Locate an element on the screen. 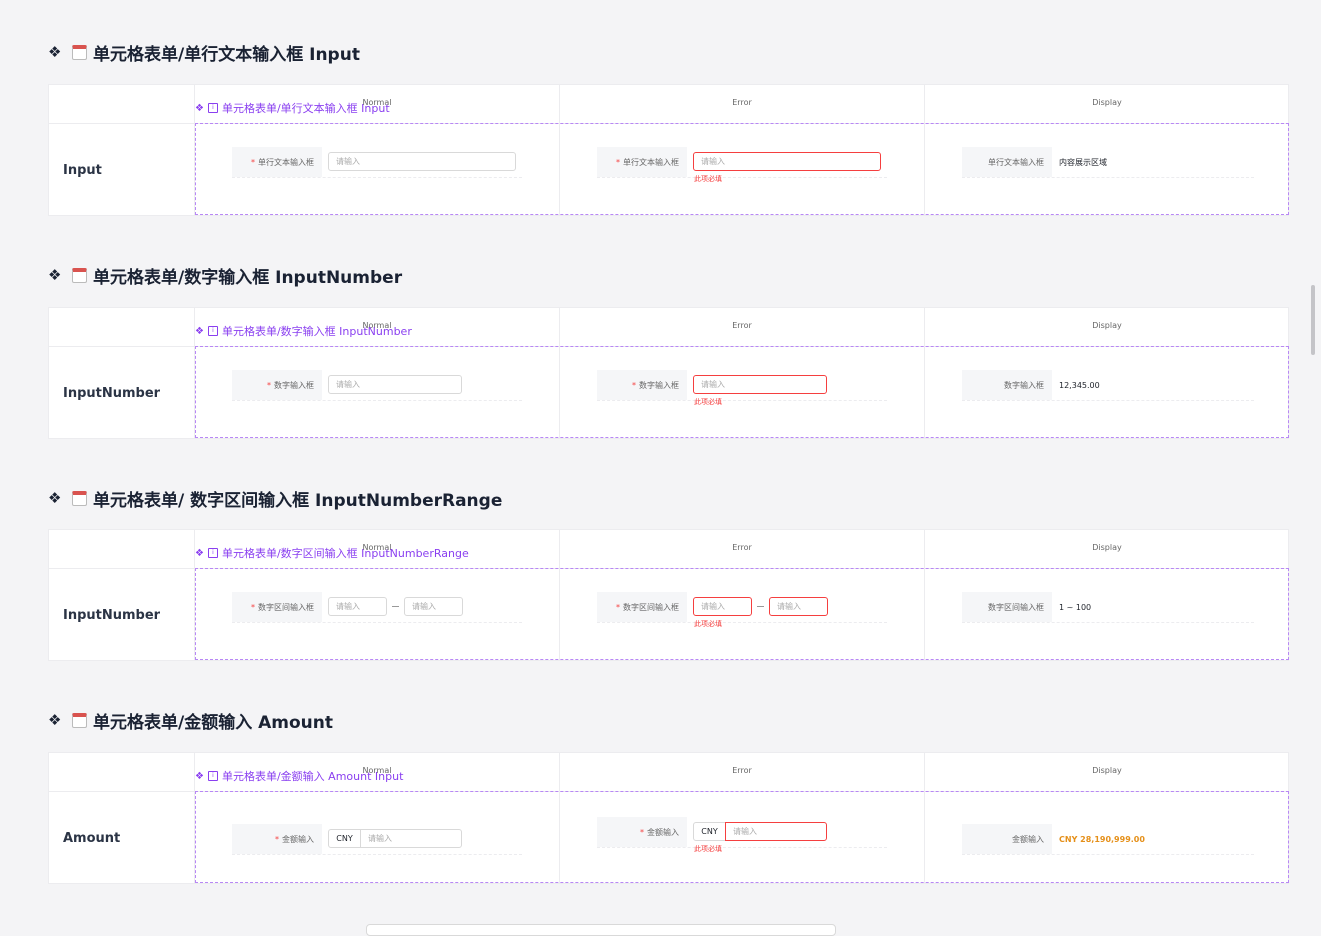 This screenshot has width=1321, height=936. field-error: * 数字区间输入框 请输入 请输入 此项必填 is located at coordinates (742, 610).